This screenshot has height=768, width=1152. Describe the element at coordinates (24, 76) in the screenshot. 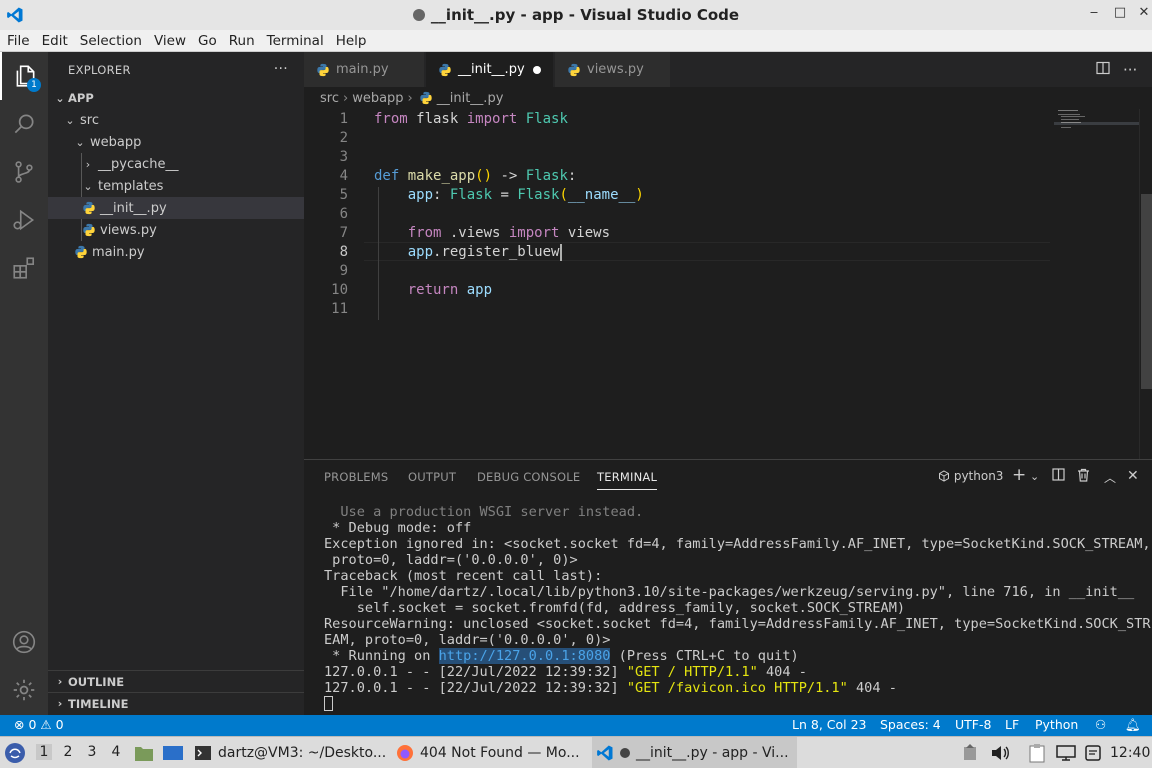

I see `explorer-activity: 1` at that location.